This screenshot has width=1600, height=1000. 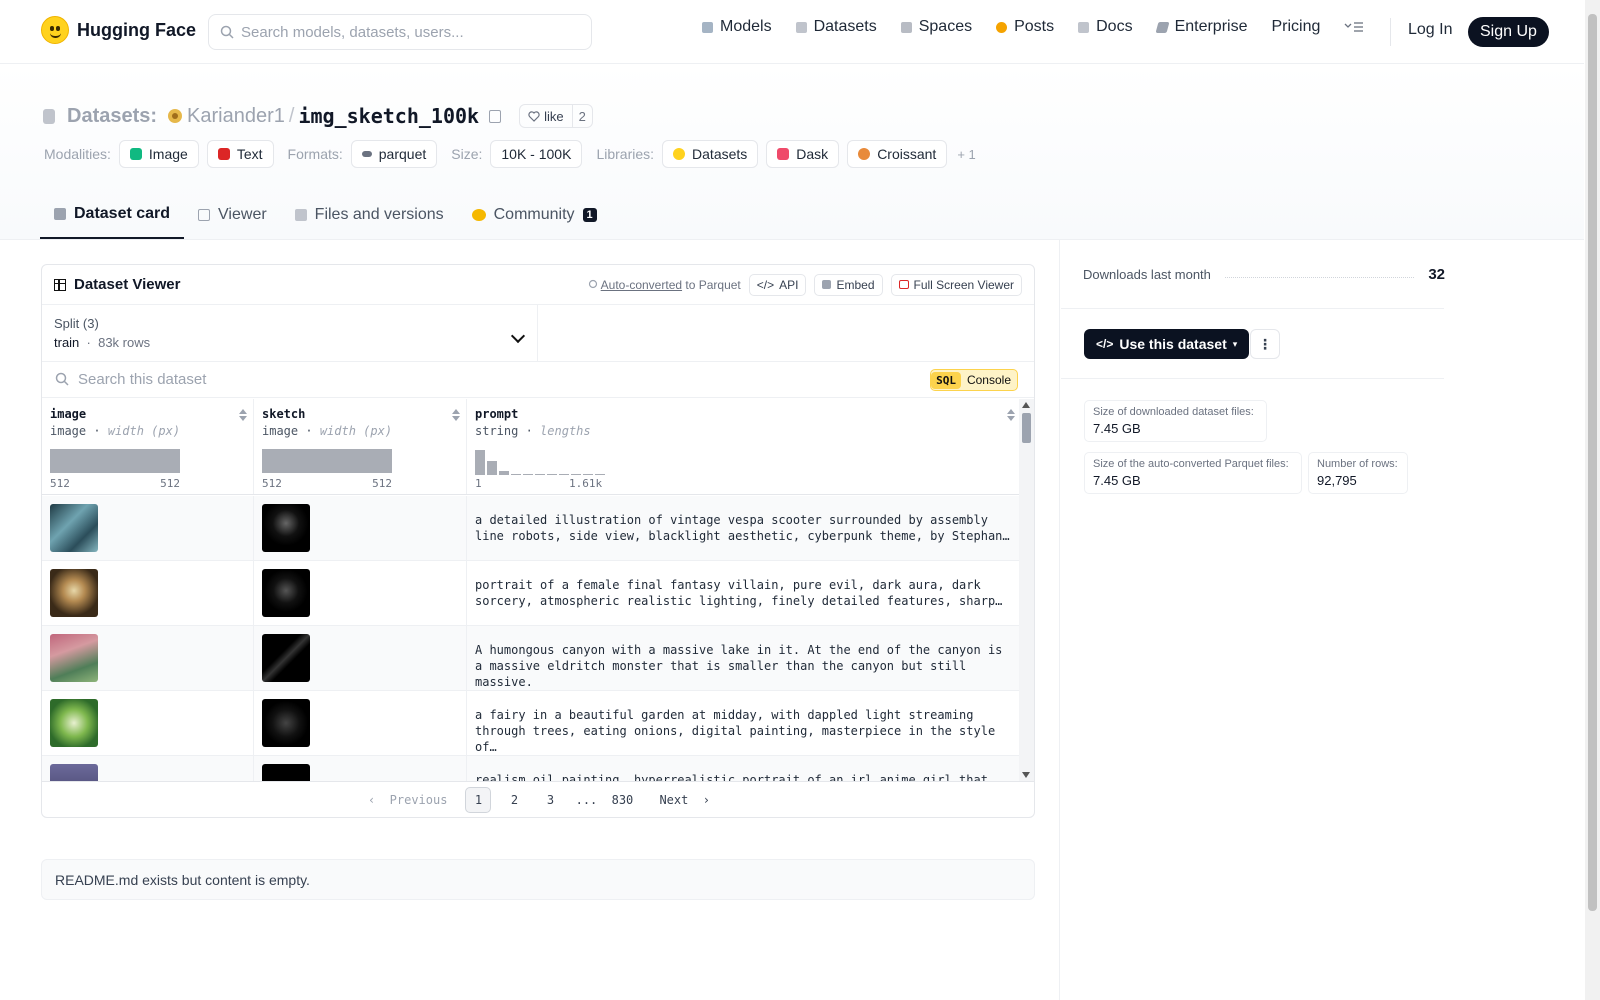 What do you see at coordinates (936, 27) in the screenshot?
I see `nav-spaces: Spaces` at bounding box center [936, 27].